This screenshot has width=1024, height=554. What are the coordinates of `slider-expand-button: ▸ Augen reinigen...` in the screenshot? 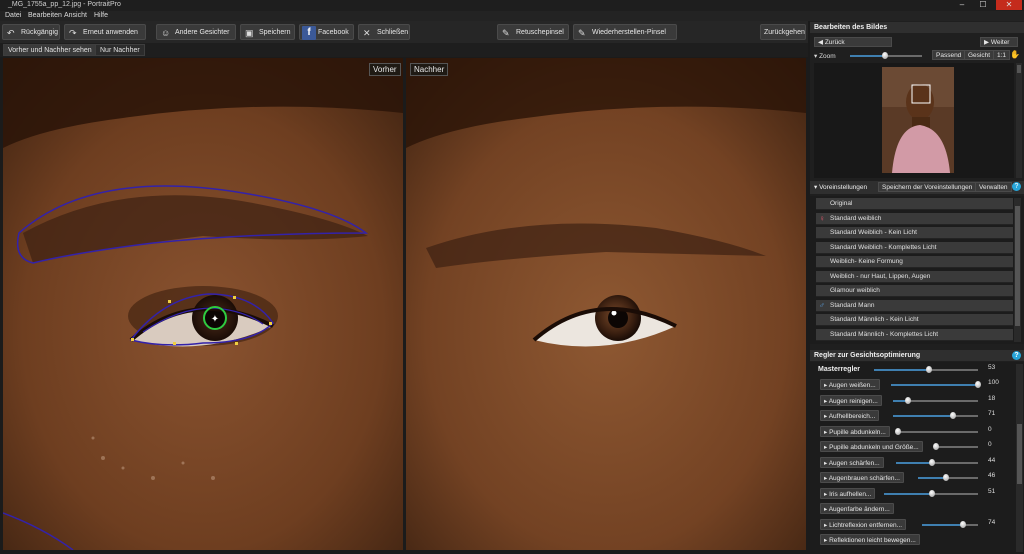 It's located at (851, 400).